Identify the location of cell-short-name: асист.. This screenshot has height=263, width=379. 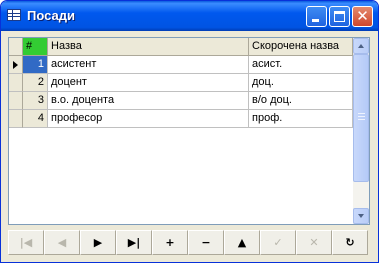
(301, 65).